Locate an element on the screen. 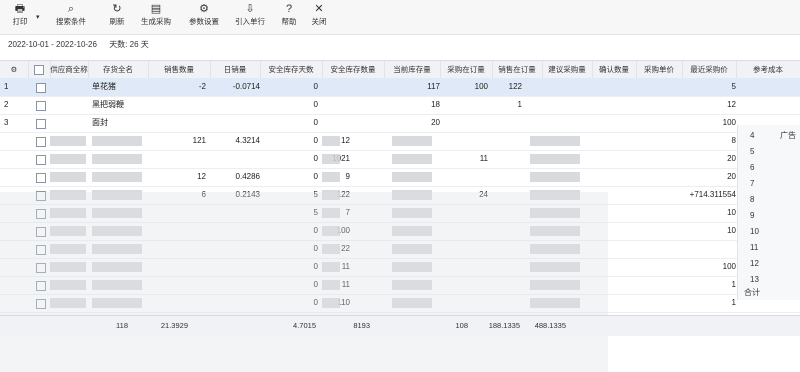  cell-po is located at coordinates (464, 123).